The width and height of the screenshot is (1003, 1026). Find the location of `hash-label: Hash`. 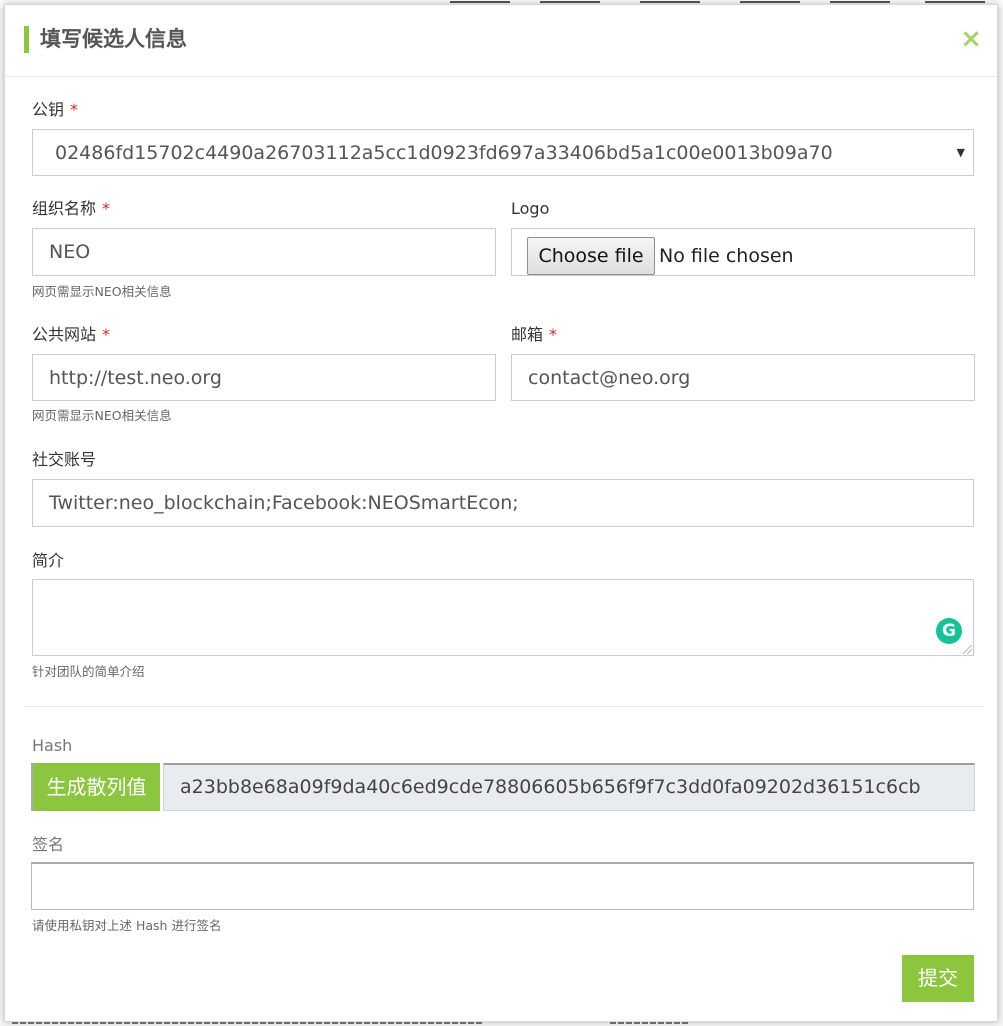

hash-label: Hash is located at coordinates (52, 745).